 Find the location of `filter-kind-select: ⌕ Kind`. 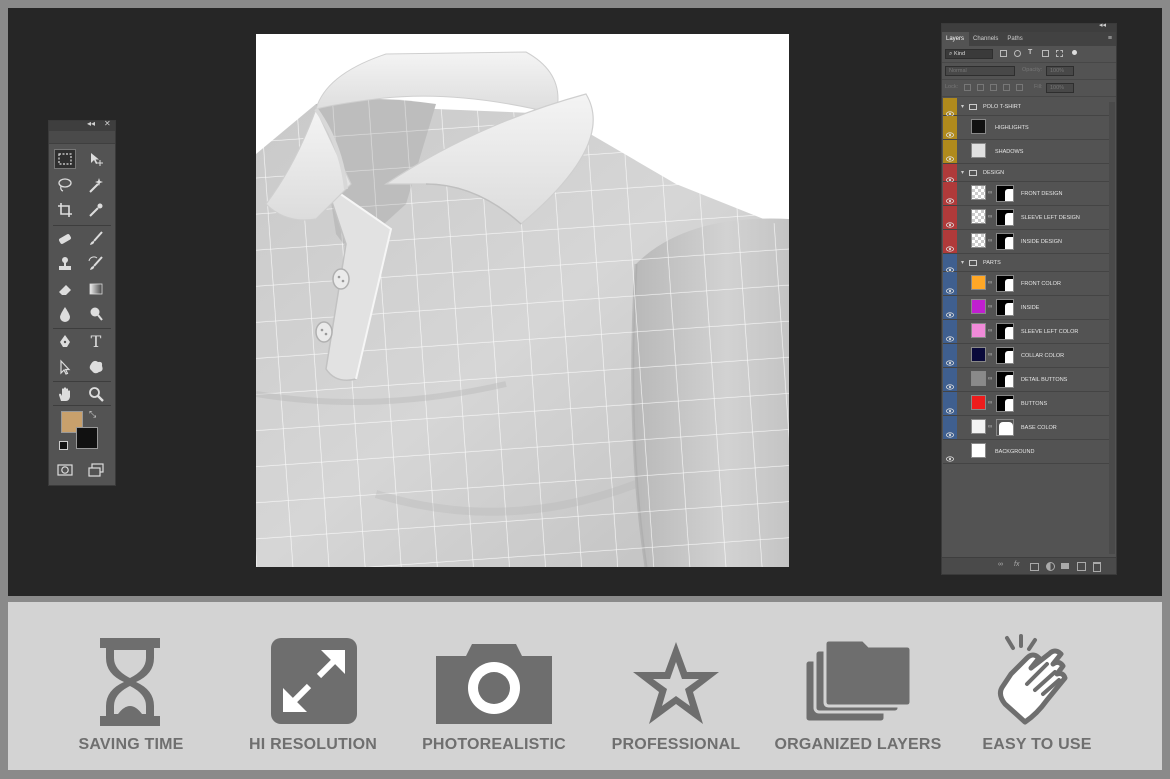

filter-kind-select: ⌕ Kind is located at coordinates (969, 54).